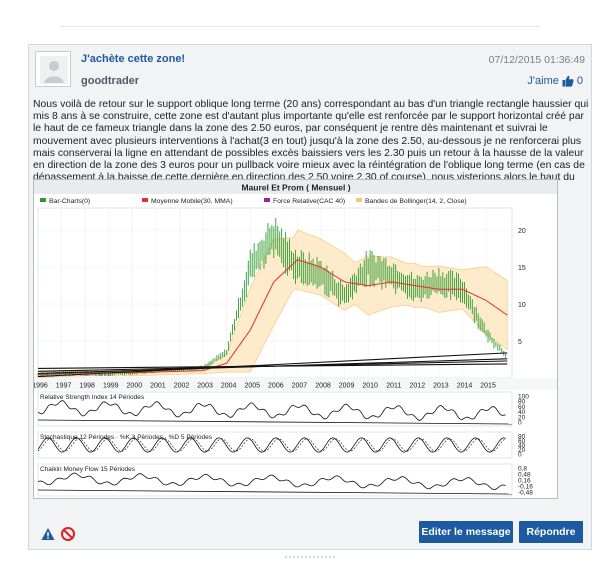 Image resolution: width=600 pixels, height=561 pixels. I want to click on chart-title: Maurel Et Prom ( Mensuel ), so click(295, 188).